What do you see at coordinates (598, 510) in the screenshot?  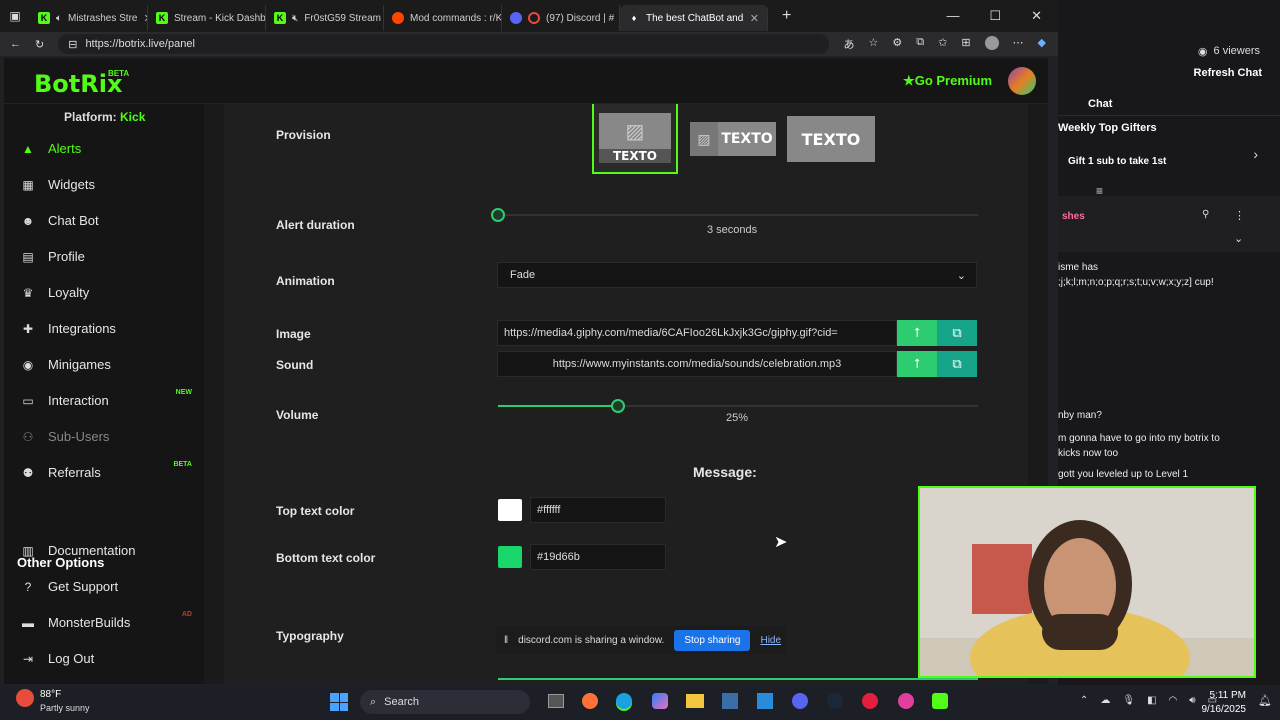 I see `top-color-input: #ffffff` at bounding box center [598, 510].